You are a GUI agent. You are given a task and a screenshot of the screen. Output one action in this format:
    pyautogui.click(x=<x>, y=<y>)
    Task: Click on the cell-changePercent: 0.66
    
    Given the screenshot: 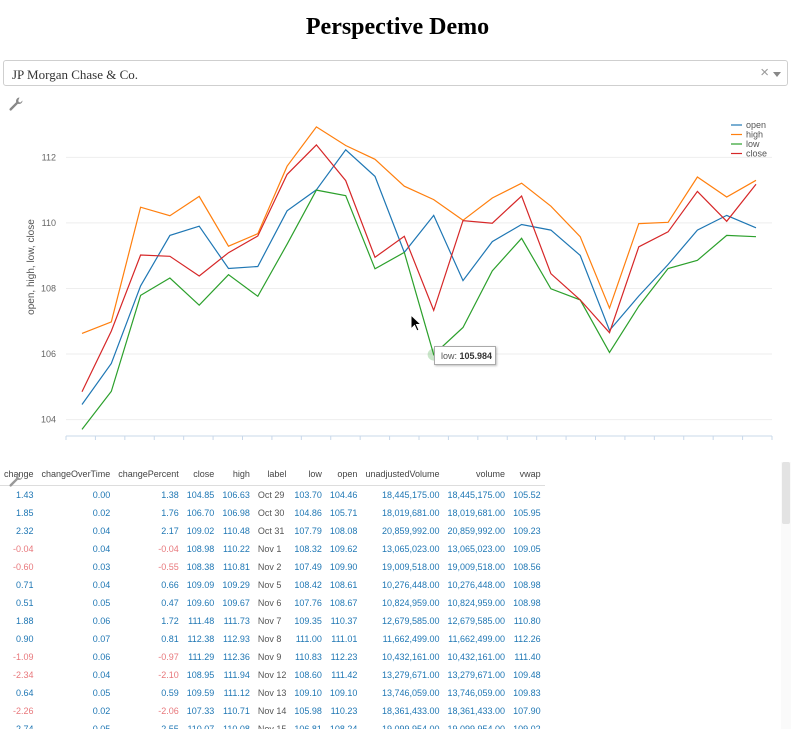 What is the action you would take?
    pyautogui.click(x=170, y=585)
    